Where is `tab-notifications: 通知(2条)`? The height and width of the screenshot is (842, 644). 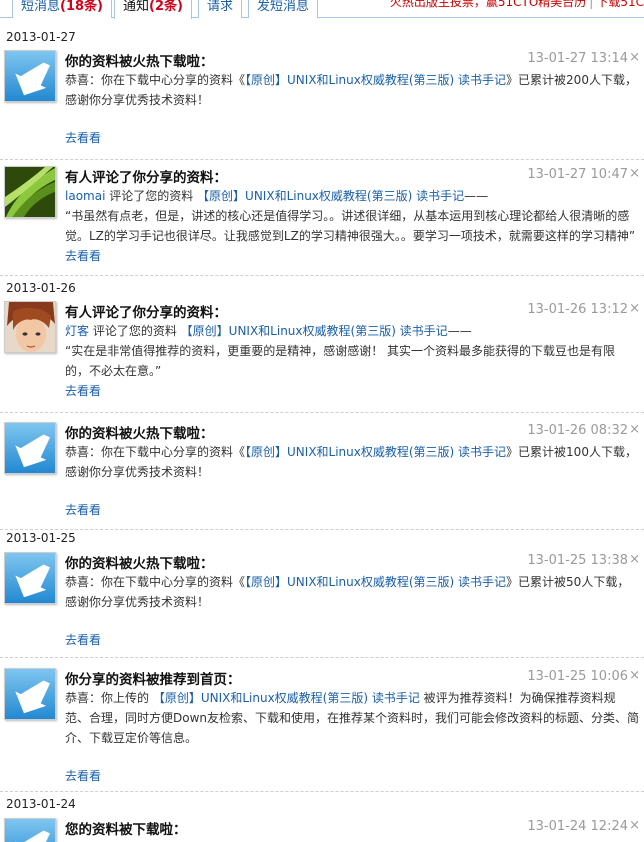
tab-notifications: 通知(2条) is located at coordinates (153, 9).